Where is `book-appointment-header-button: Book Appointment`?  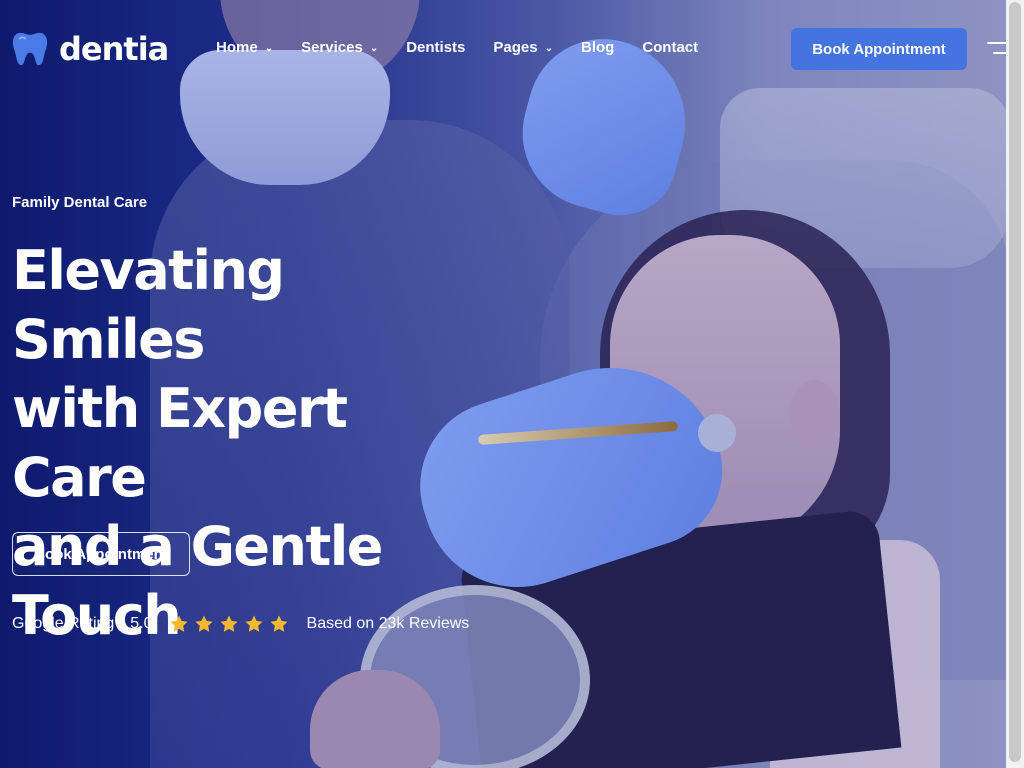 book-appointment-header-button: Book Appointment is located at coordinates (879, 49).